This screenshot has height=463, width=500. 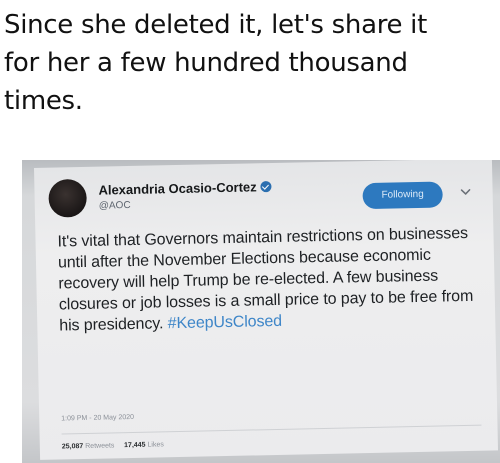 What do you see at coordinates (115, 206) in the screenshot?
I see `author-handle: @AOC` at bounding box center [115, 206].